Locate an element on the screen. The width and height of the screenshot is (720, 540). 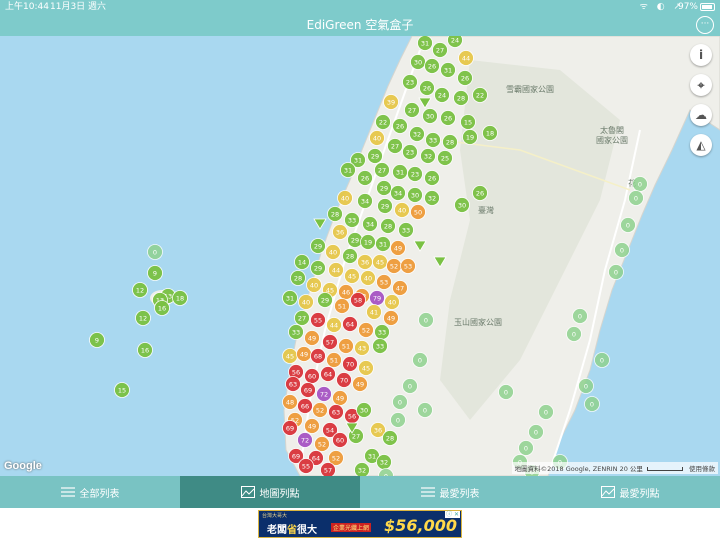
layers-button: ◭ is located at coordinates (701, 145).